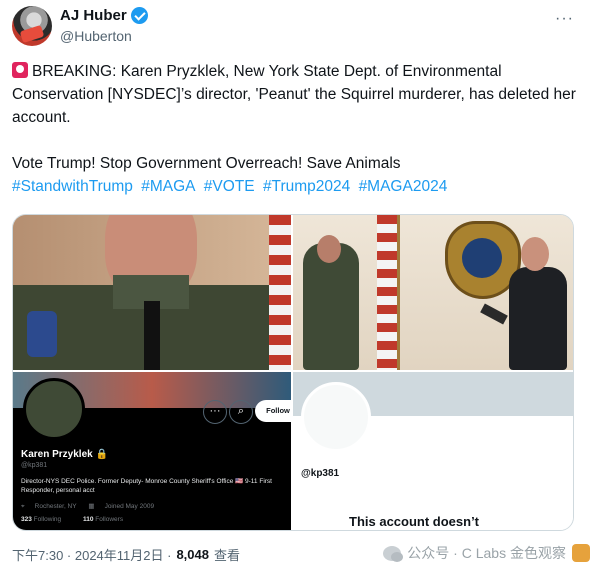 The height and width of the screenshot is (577, 600). What do you see at coordinates (581, 553) in the screenshot?
I see `logo-icon` at bounding box center [581, 553].